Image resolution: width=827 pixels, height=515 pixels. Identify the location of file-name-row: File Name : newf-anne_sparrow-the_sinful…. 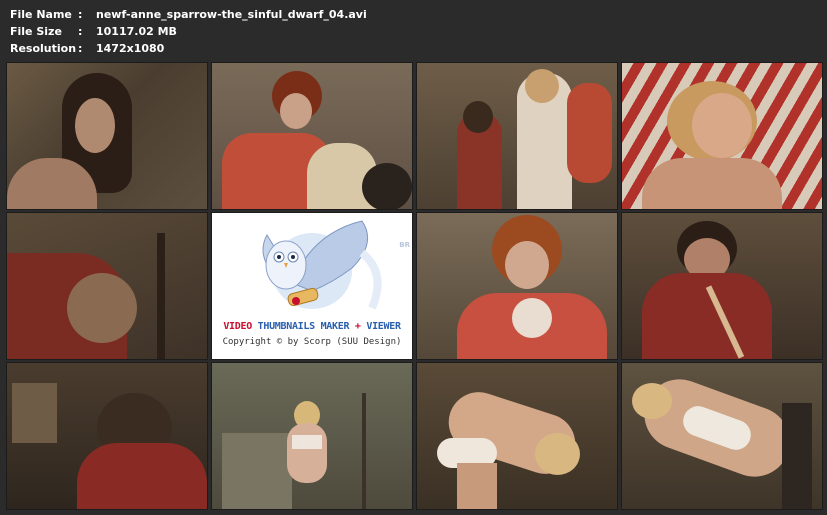
(188, 14).